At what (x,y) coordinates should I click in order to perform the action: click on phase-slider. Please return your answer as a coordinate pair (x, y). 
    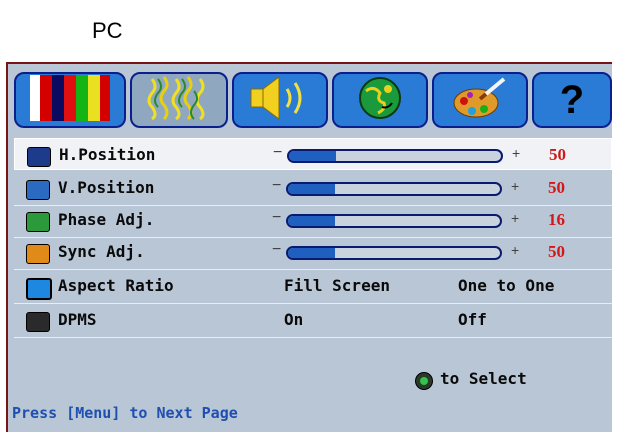
    Looking at the image, I should click on (394, 221).